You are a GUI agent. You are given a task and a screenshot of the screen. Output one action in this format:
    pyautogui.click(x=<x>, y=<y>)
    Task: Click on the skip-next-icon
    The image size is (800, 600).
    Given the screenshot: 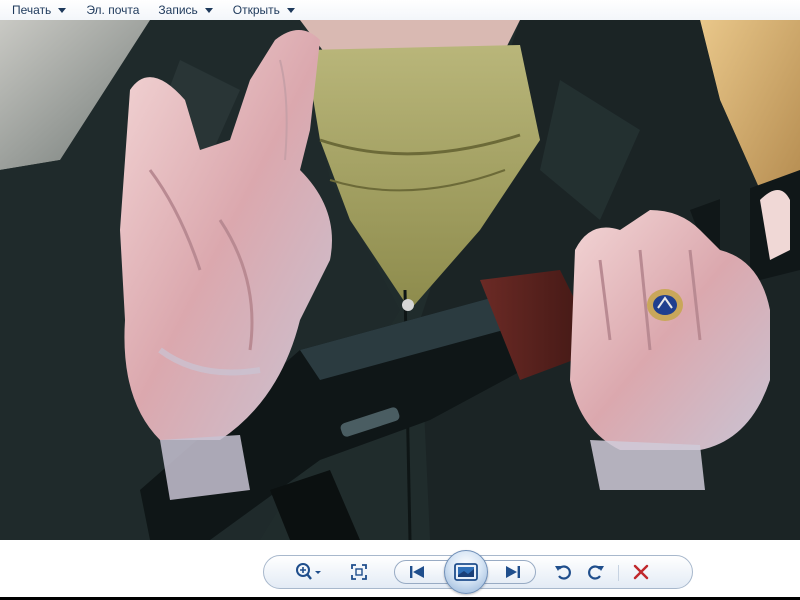 What is the action you would take?
    pyautogui.click(x=513, y=572)
    